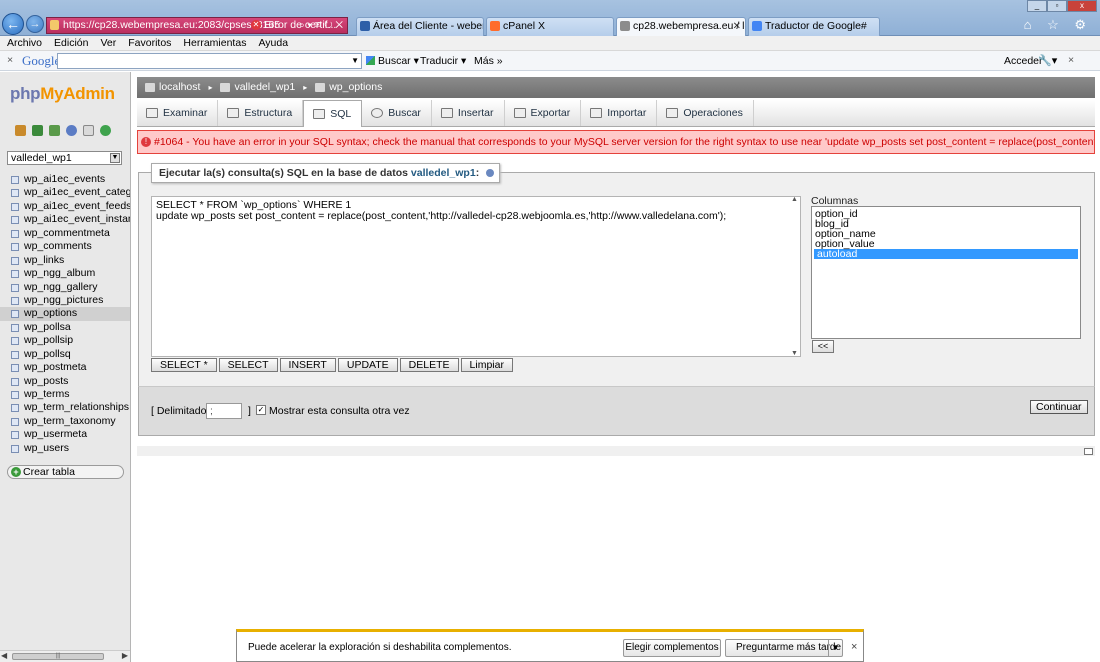 Image resolution: width=1100 pixels, height=662 pixels. What do you see at coordinates (149, 43) in the screenshot?
I see `menu-favoritos: Favoritos` at bounding box center [149, 43].